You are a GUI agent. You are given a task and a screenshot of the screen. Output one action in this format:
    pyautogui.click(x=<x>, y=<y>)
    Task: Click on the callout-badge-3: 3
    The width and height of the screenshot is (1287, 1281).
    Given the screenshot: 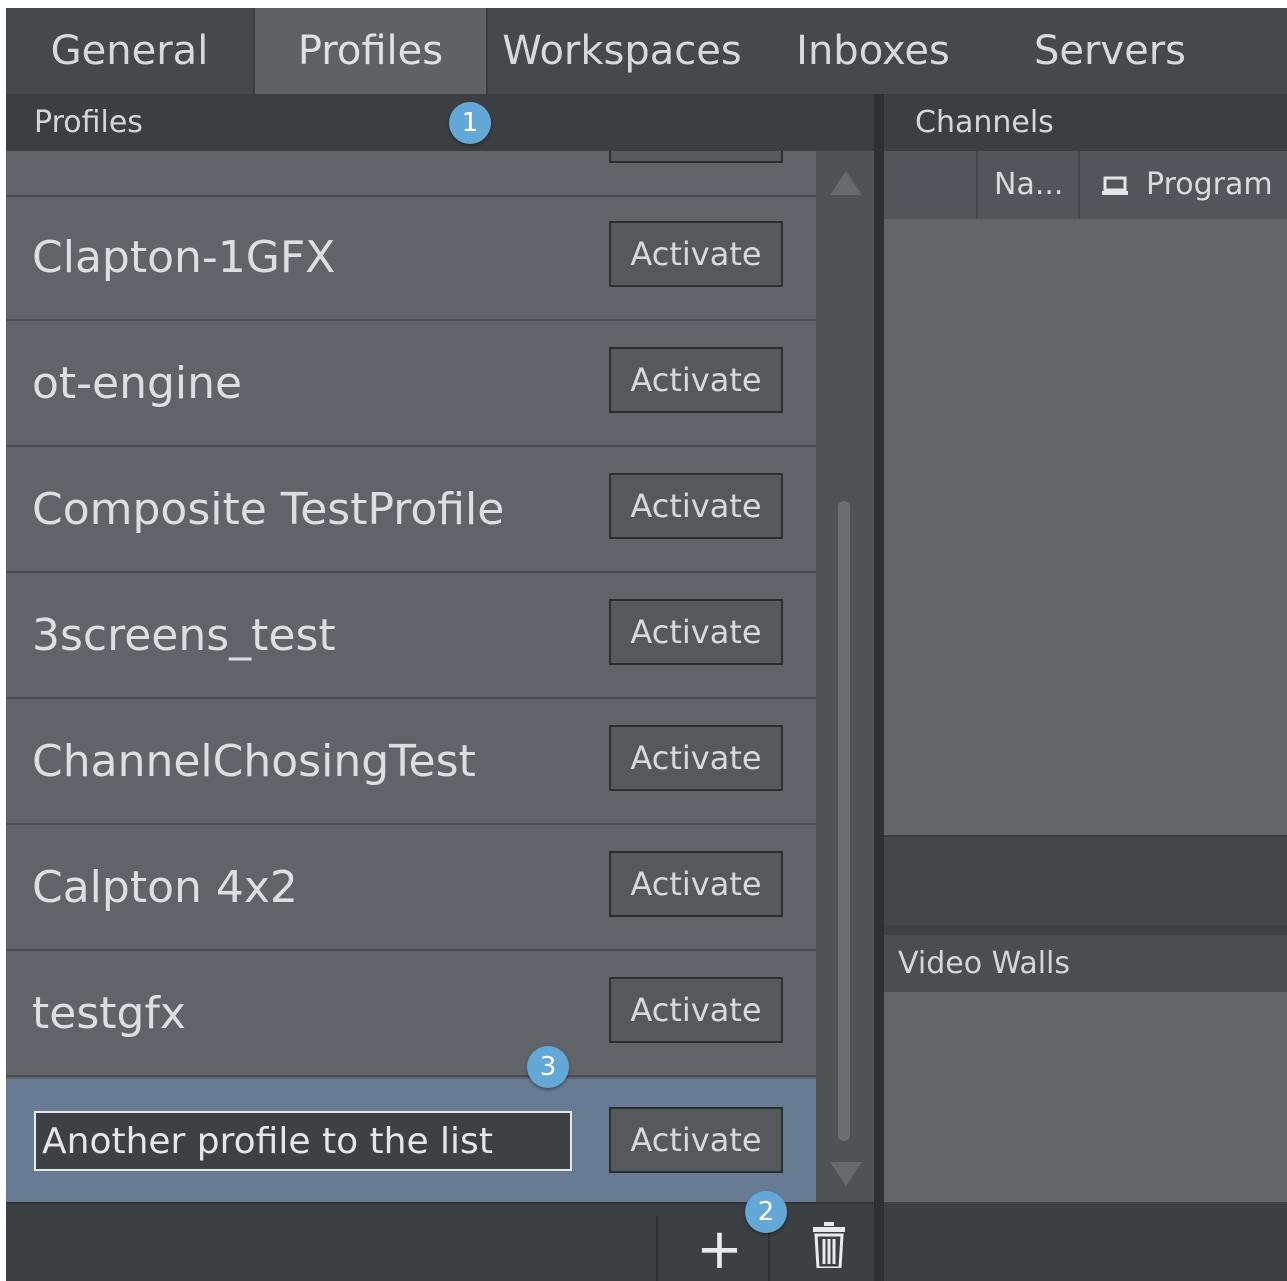 What is the action you would take?
    pyautogui.click(x=548, y=1067)
    